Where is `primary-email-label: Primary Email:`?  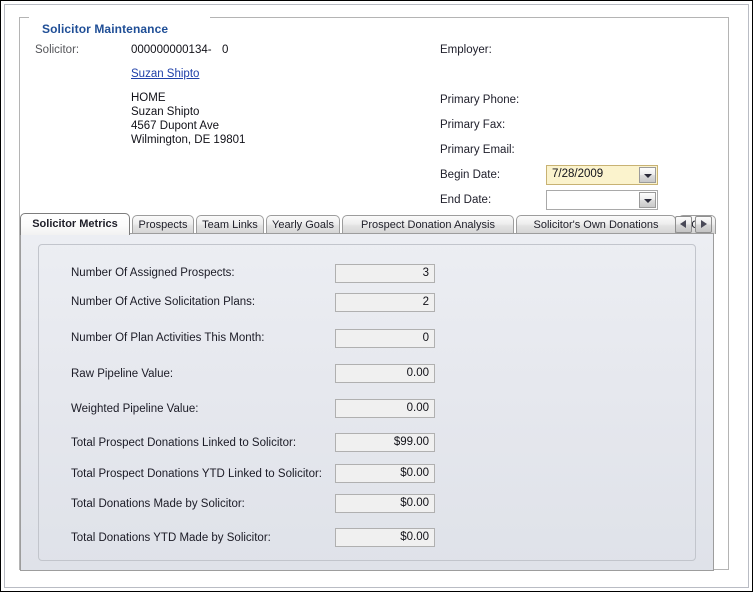
primary-email-label: Primary Email: is located at coordinates (477, 150).